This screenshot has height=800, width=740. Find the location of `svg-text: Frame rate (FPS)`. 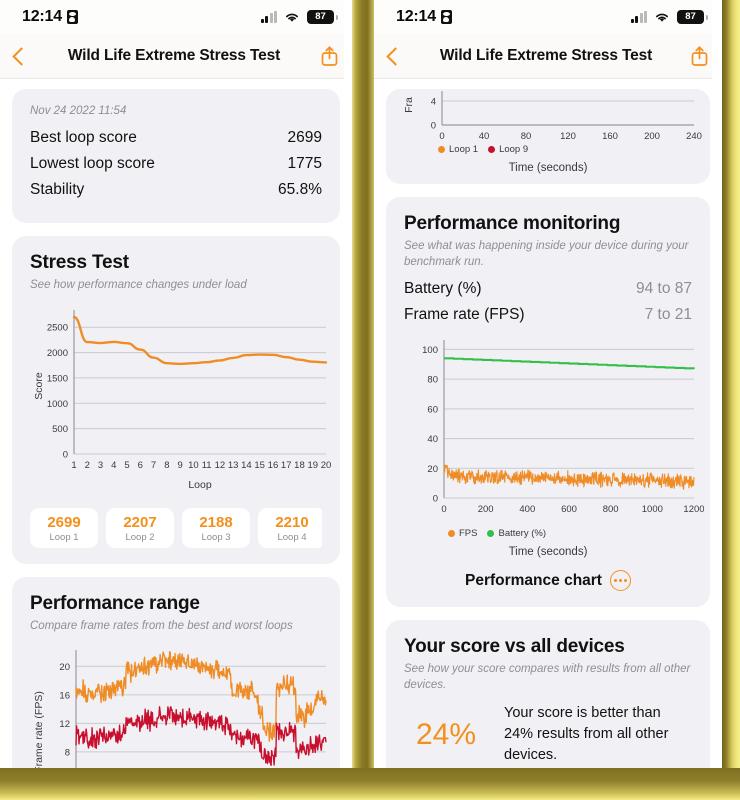

svg-text: Frame rate (FPS) is located at coordinates (39, 732).